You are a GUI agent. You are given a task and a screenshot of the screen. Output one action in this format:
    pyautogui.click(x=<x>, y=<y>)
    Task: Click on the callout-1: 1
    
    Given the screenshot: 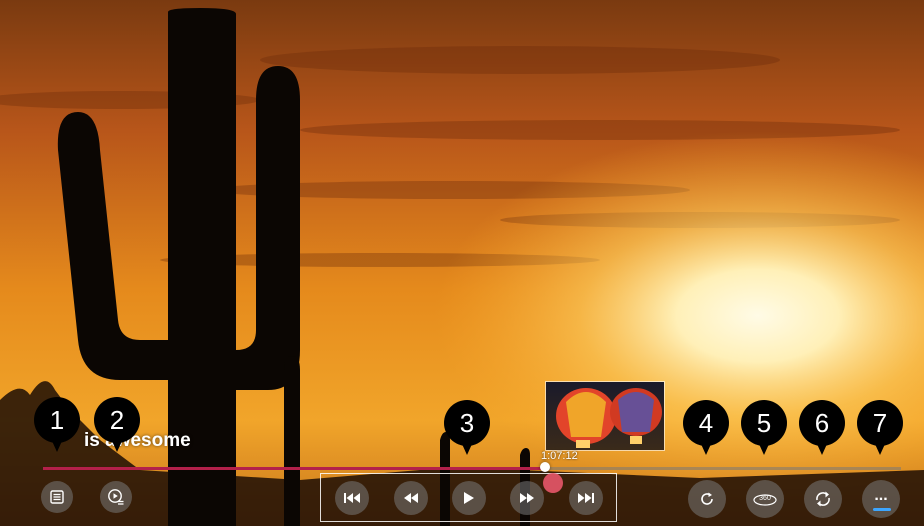 What is the action you would take?
    pyautogui.click(x=57, y=420)
    